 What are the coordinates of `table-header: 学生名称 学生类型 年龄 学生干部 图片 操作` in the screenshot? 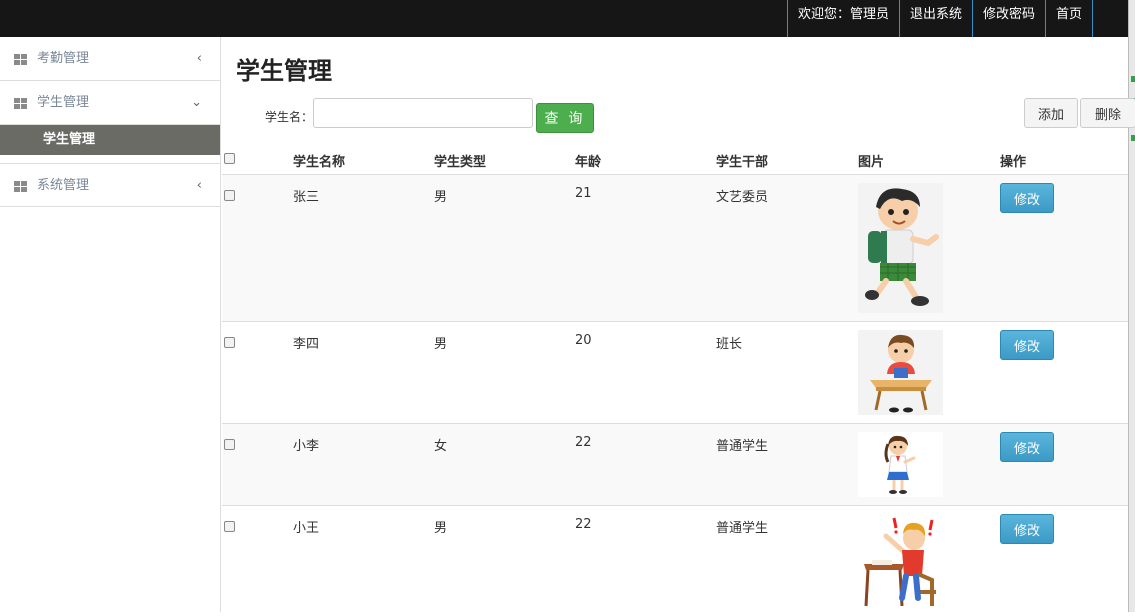 It's located at (675, 158).